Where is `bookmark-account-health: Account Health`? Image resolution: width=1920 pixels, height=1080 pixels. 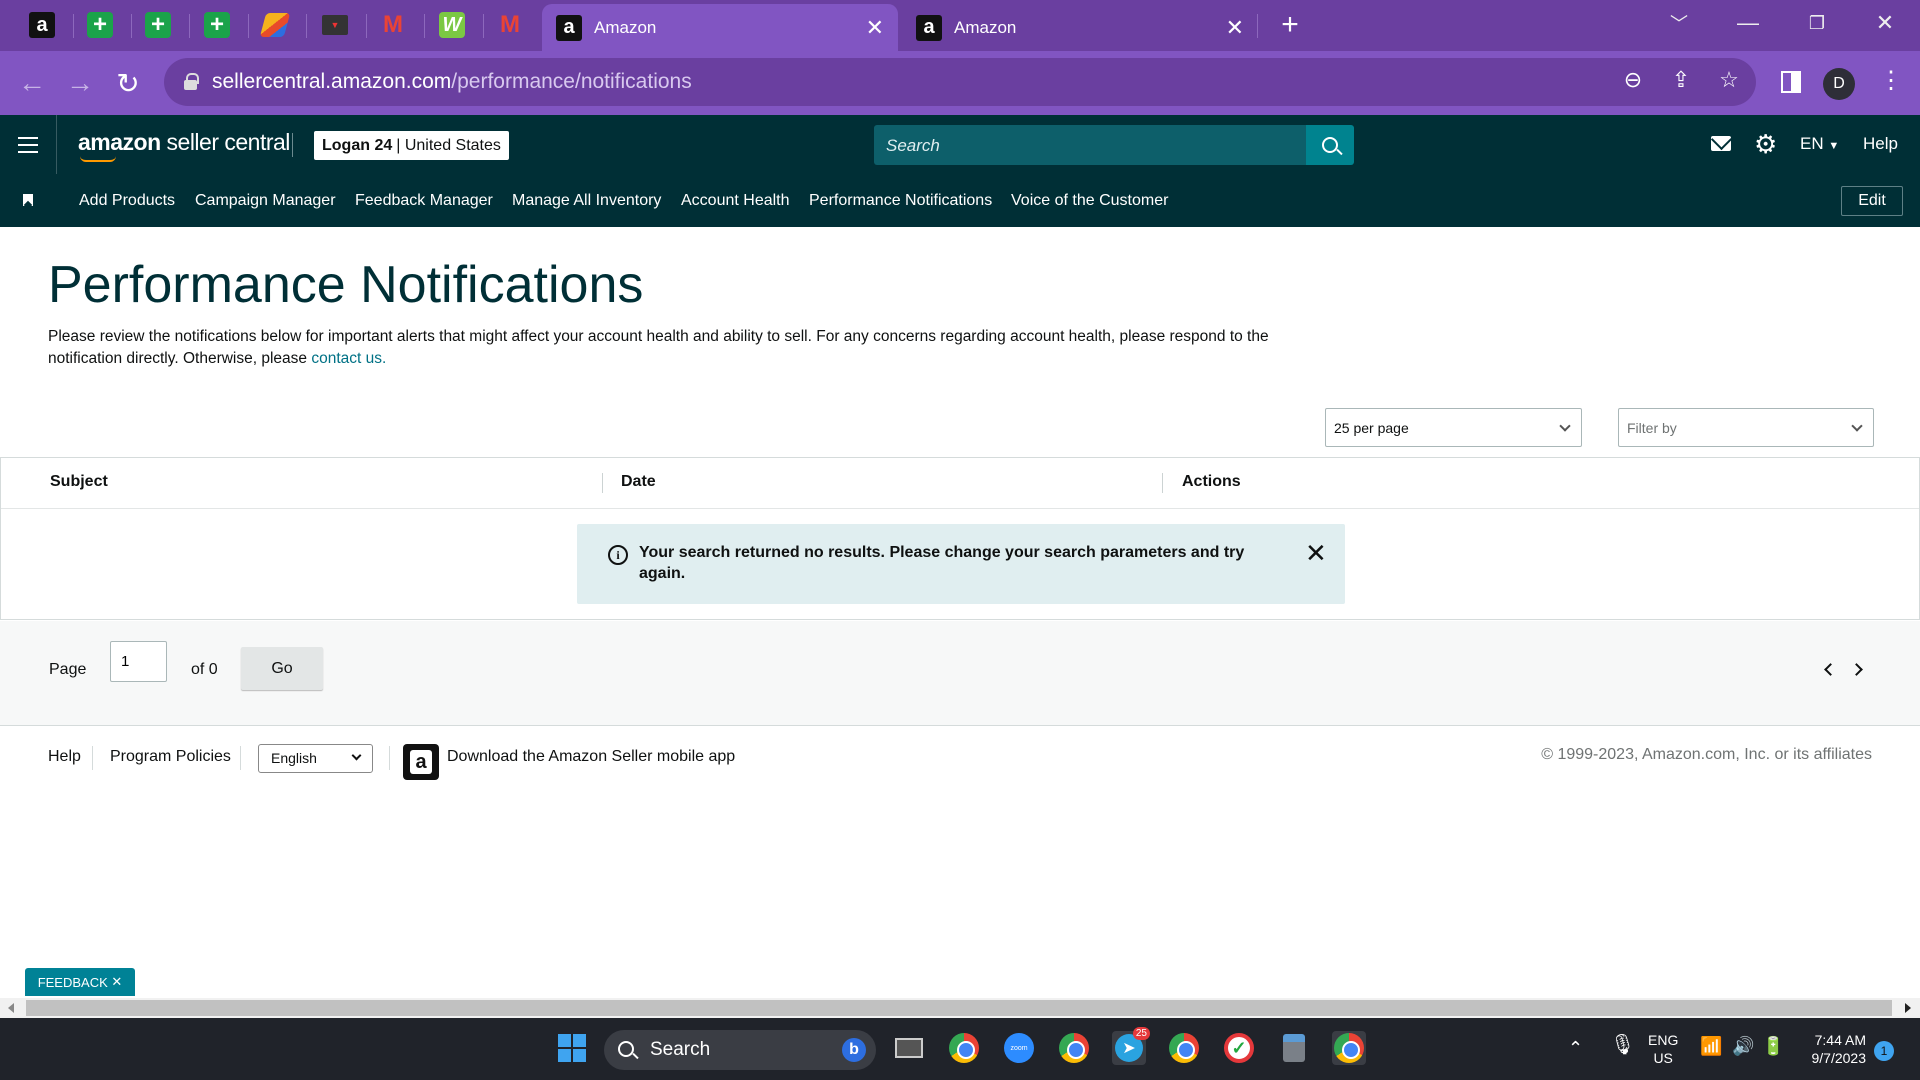 bookmark-account-health: Account Health is located at coordinates (735, 201).